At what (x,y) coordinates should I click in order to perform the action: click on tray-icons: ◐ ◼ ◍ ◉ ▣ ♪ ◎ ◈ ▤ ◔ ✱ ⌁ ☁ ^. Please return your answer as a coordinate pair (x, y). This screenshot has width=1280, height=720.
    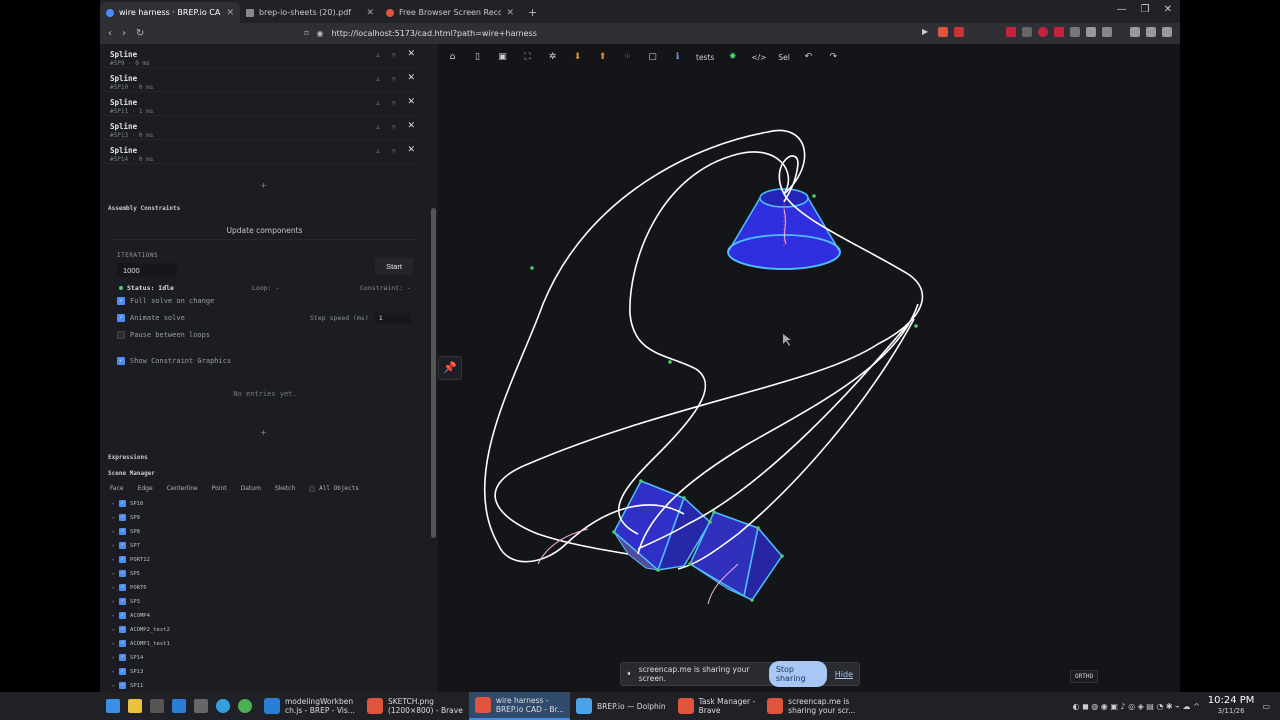
    Looking at the image, I should click on (1136, 706).